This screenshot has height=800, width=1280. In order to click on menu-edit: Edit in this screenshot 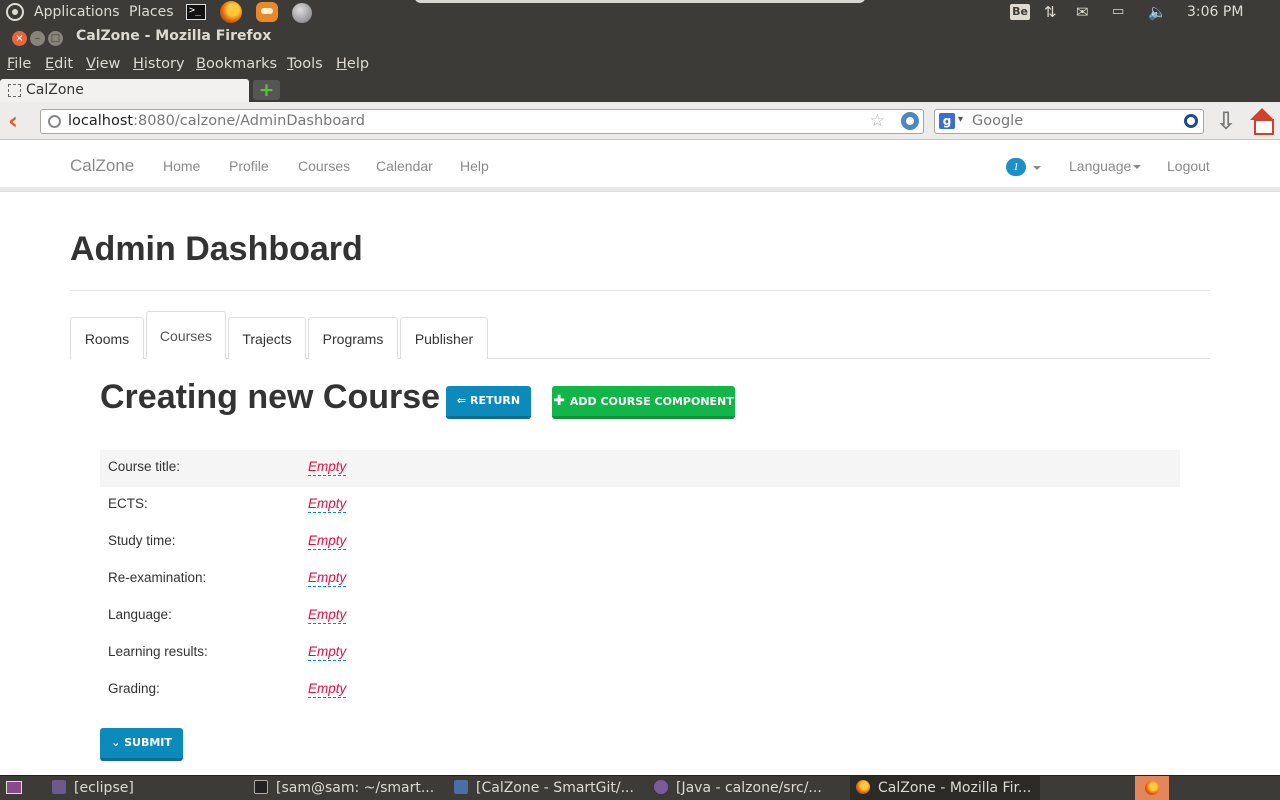, I will do `click(59, 64)`.